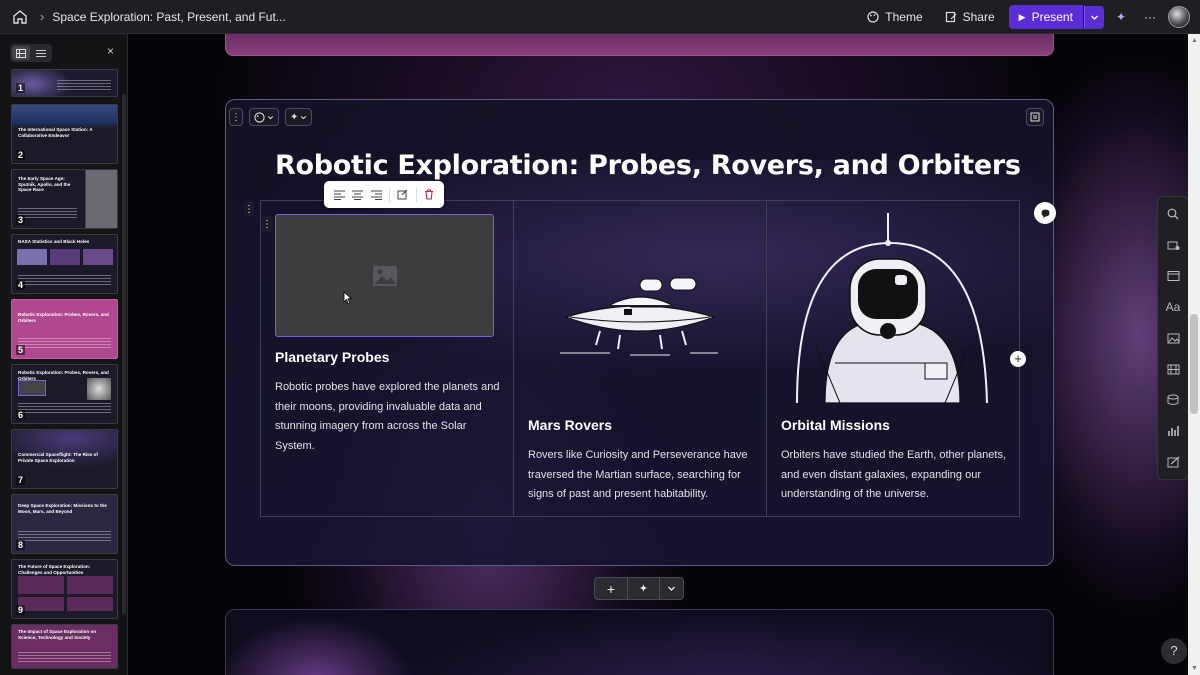 This screenshot has width=1200, height=675. Describe the element at coordinates (21, 415) in the screenshot. I see `slide-number: 6` at that location.